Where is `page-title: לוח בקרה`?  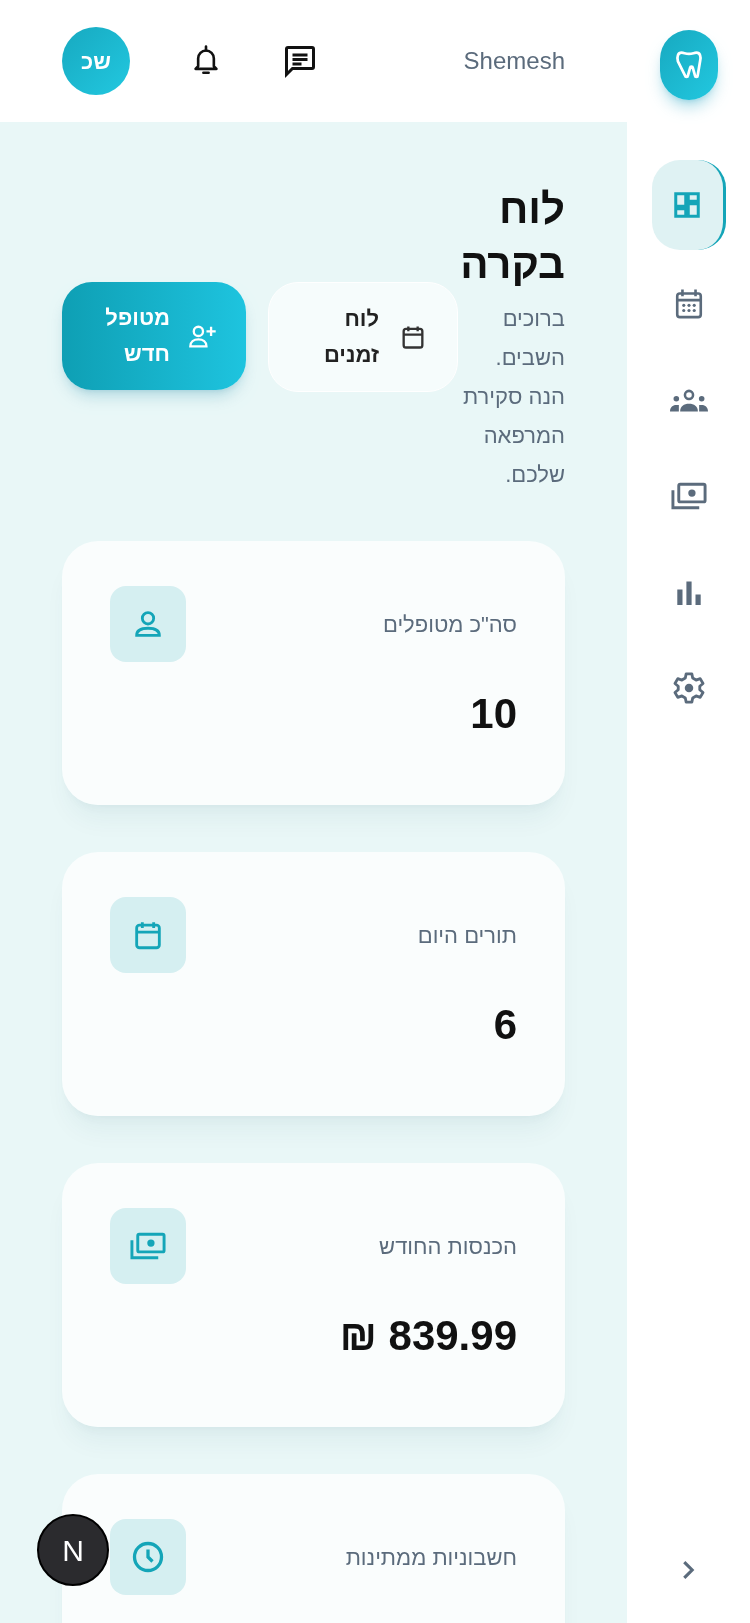
page-title: לוח בקרה is located at coordinates (512, 236).